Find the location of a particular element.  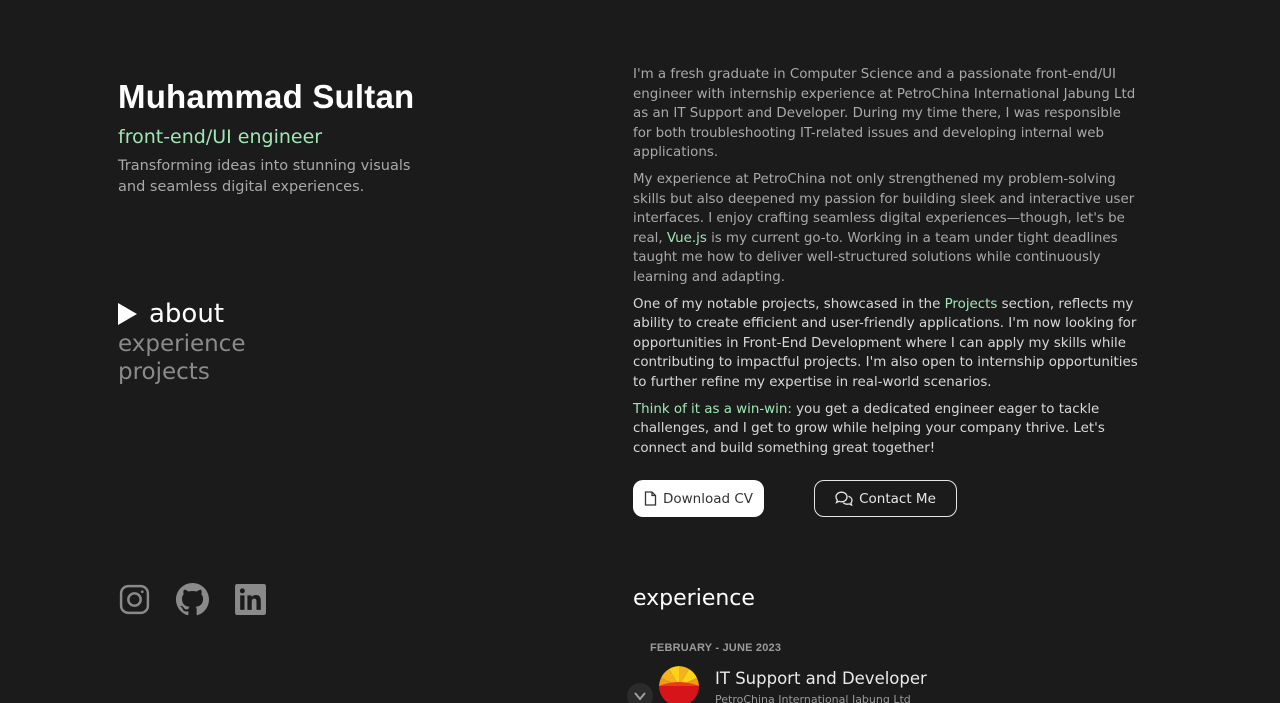

experience-company: PetroChina International Jabung Ltd is located at coordinates (813, 698).